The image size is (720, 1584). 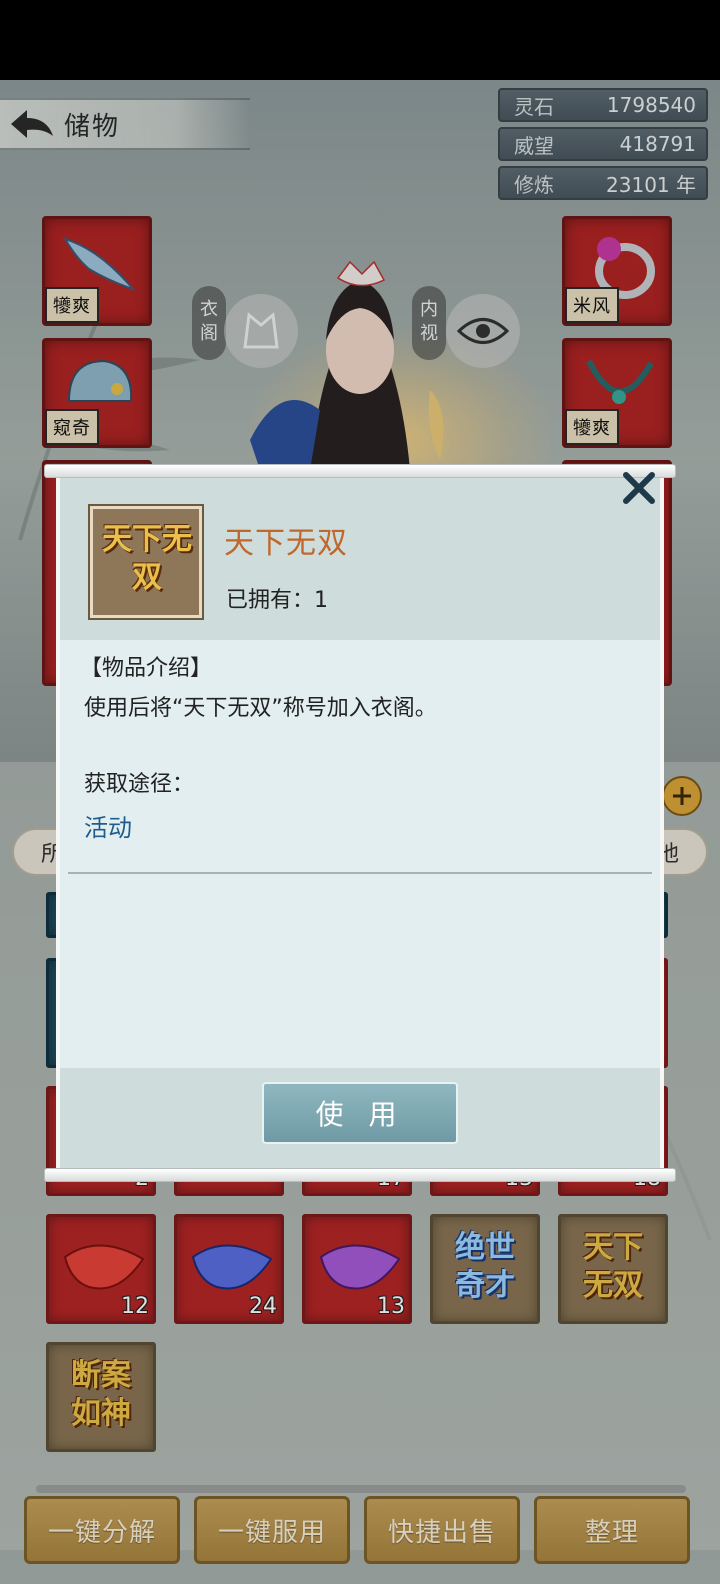 I want to click on item-description: 使用后将“天下无双”称号加入衣阁。, so click(x=260, y=708).